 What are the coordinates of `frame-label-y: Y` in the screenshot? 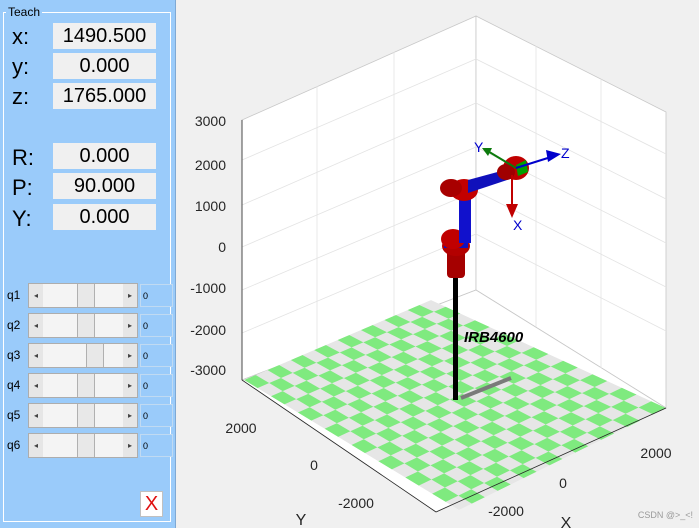 It's located at (479, 147).